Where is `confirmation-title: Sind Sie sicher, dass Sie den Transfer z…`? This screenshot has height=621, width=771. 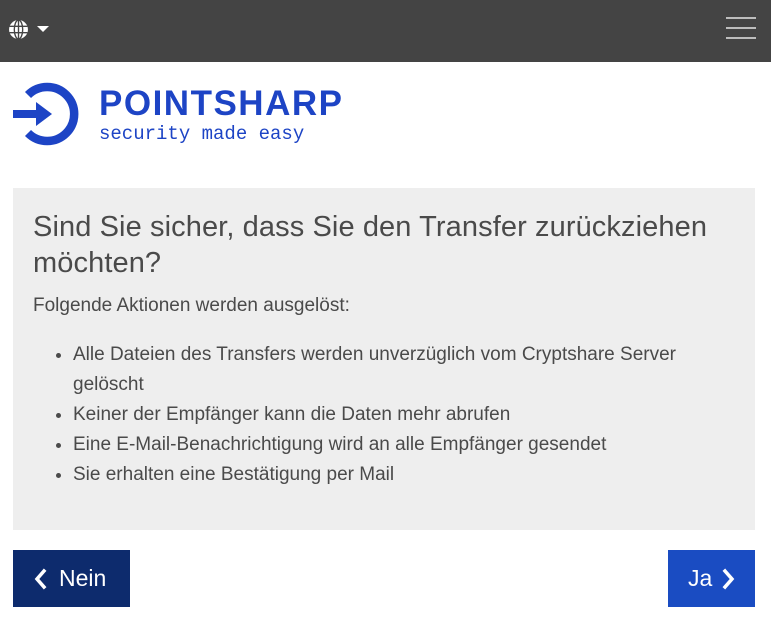
confirmation-title: Sind Sie sicher, dass Sie den Transfer z… is located at coordinates (370, 245).